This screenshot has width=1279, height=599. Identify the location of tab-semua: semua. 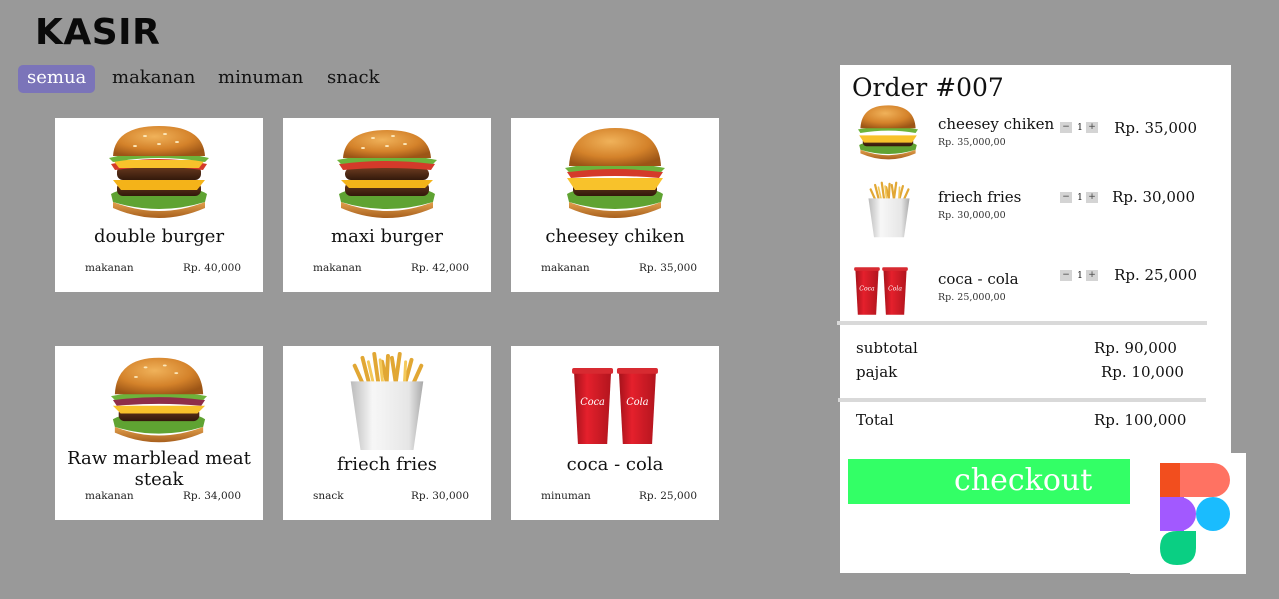
(57, 79).